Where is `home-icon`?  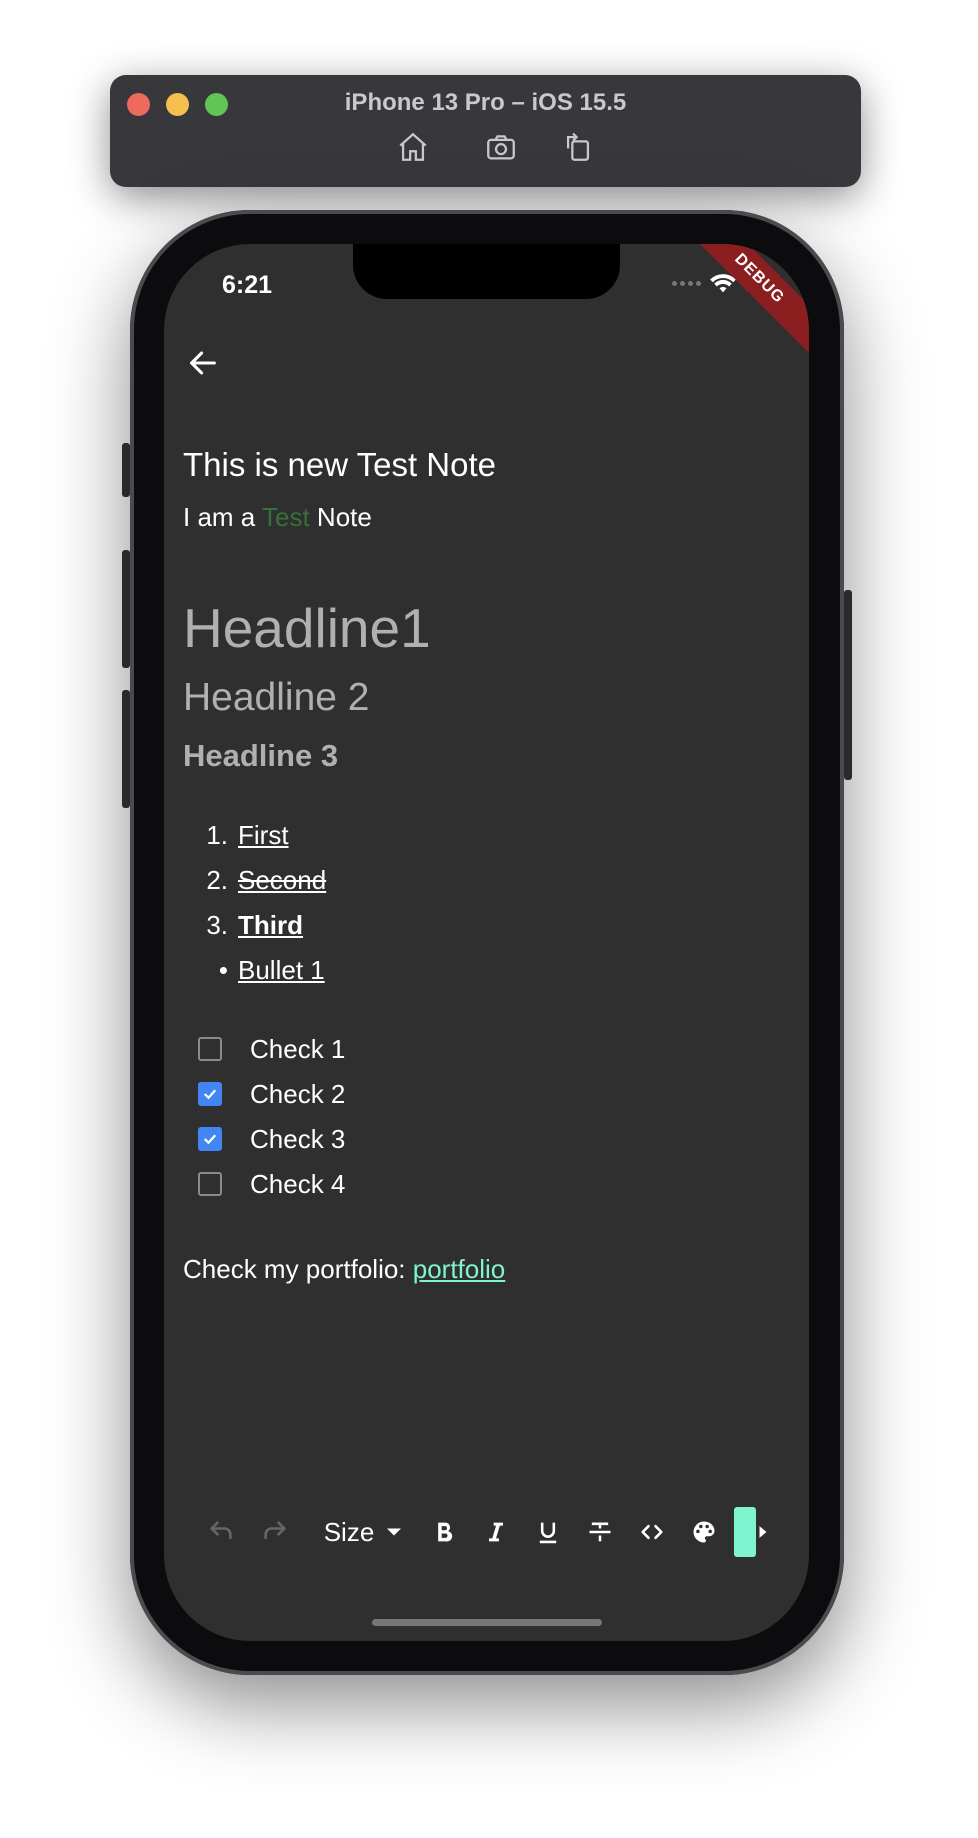 home-icon is located at coordinates (413, 146).